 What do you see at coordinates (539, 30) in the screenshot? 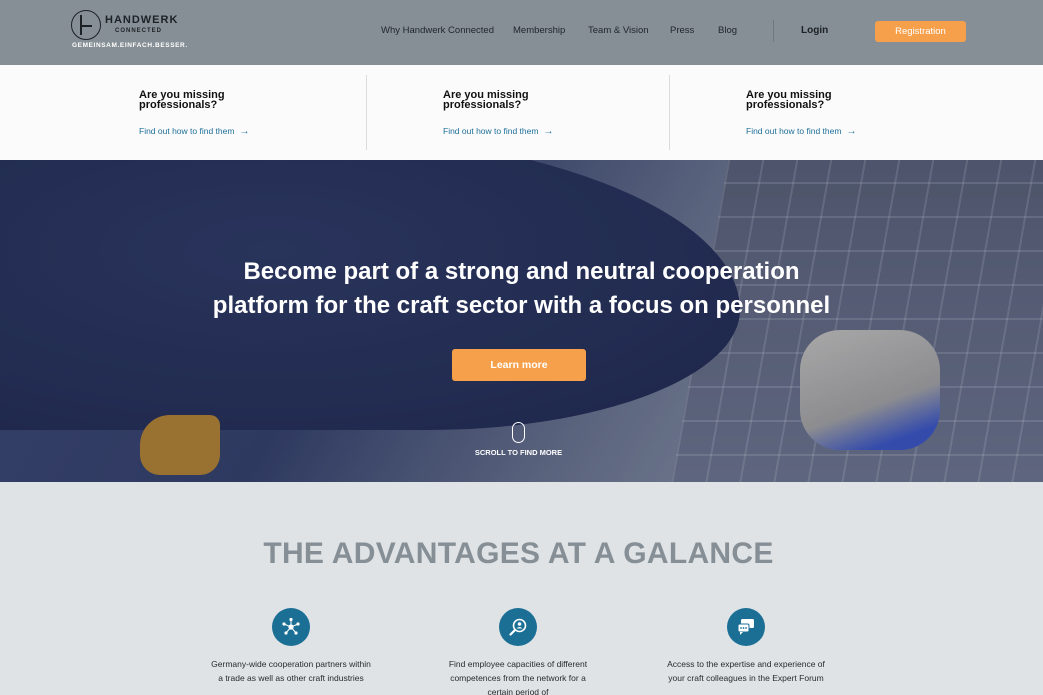
I see `nav-membership: Membership` at bounding box center [539, 30].